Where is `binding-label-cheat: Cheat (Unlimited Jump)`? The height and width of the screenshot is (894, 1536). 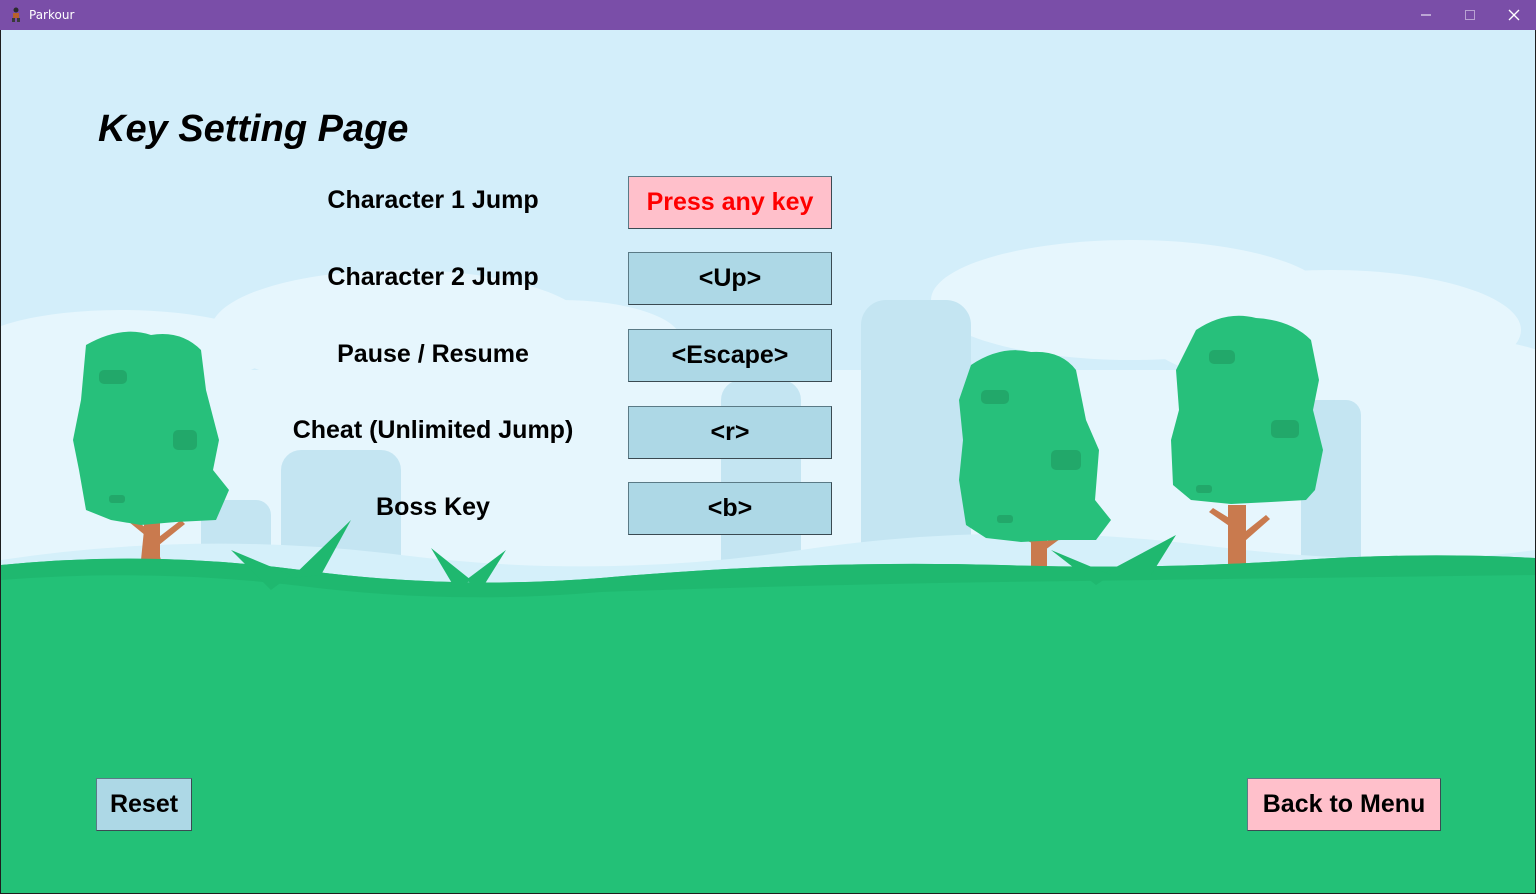
binding-label-cheat: Cheat (Unlimited Jump) is located at coordinates (433, 430).